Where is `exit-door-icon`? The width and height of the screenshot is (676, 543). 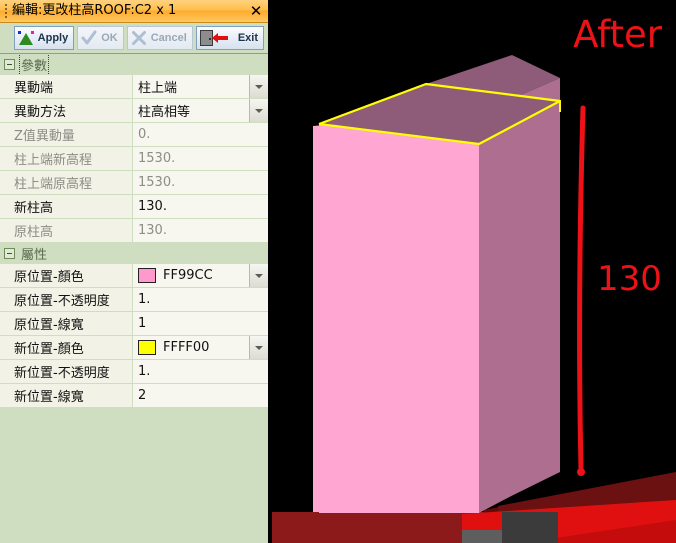 exit-door-icon is located at coordinates (216, 38).